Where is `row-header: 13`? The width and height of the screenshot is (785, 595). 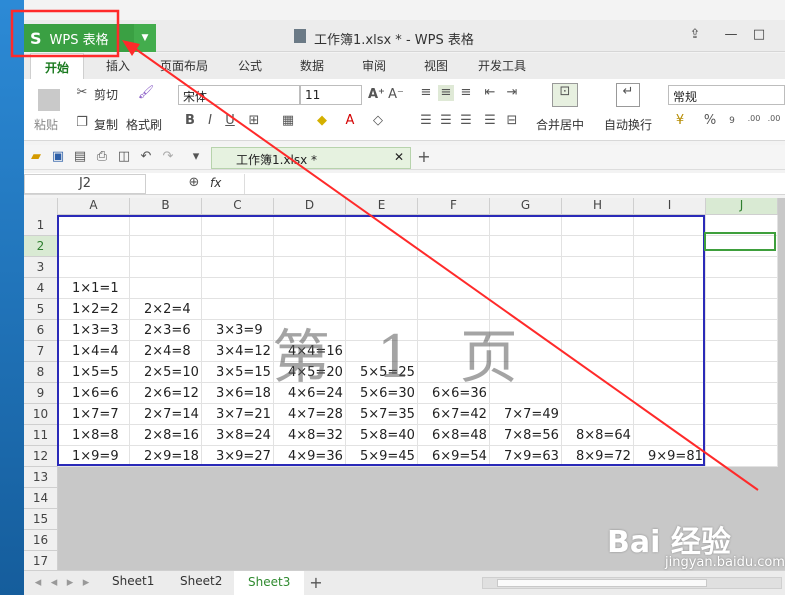 row-header: 13 is located at coordinates (41, 477).